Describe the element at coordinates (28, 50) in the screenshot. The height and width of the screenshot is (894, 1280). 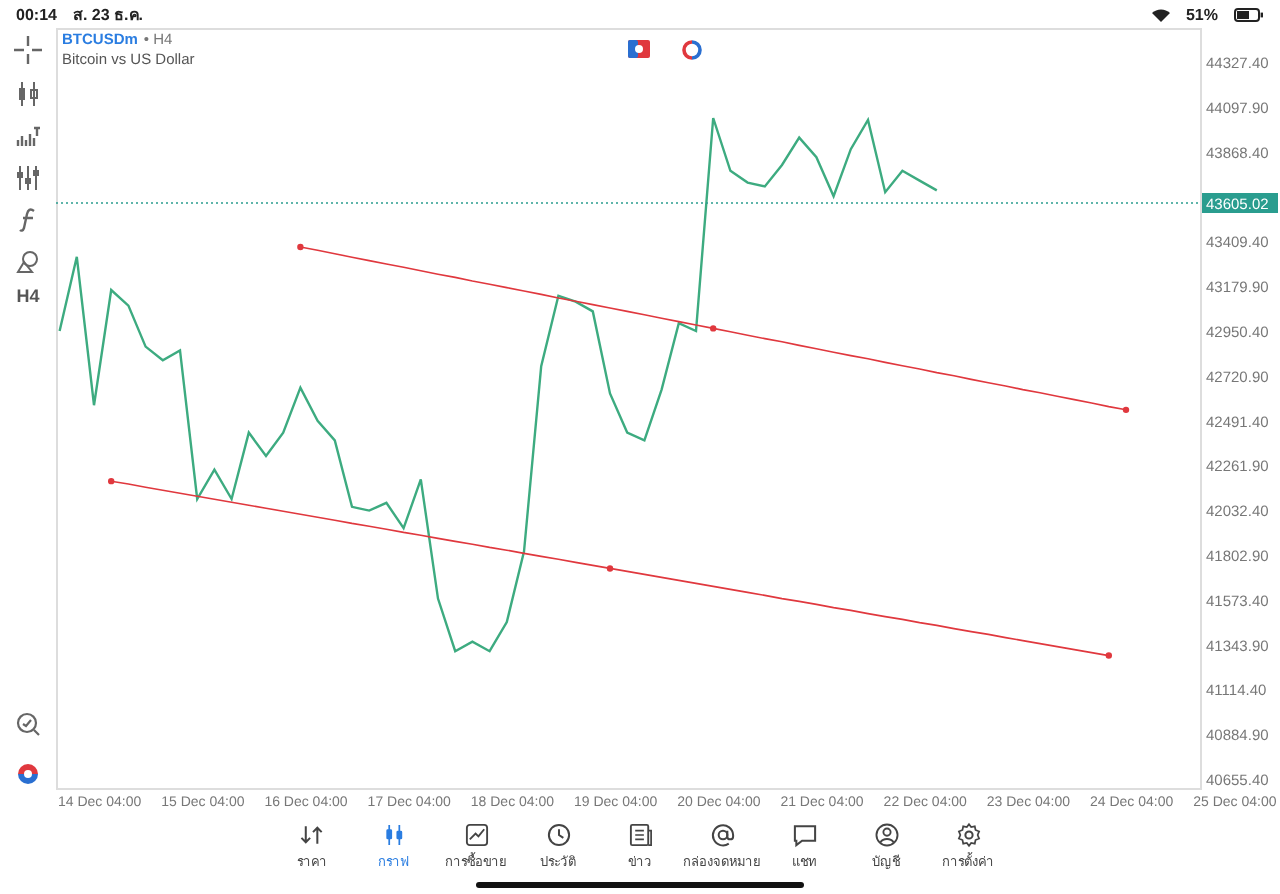
I see `crosshair-icon` at that location.